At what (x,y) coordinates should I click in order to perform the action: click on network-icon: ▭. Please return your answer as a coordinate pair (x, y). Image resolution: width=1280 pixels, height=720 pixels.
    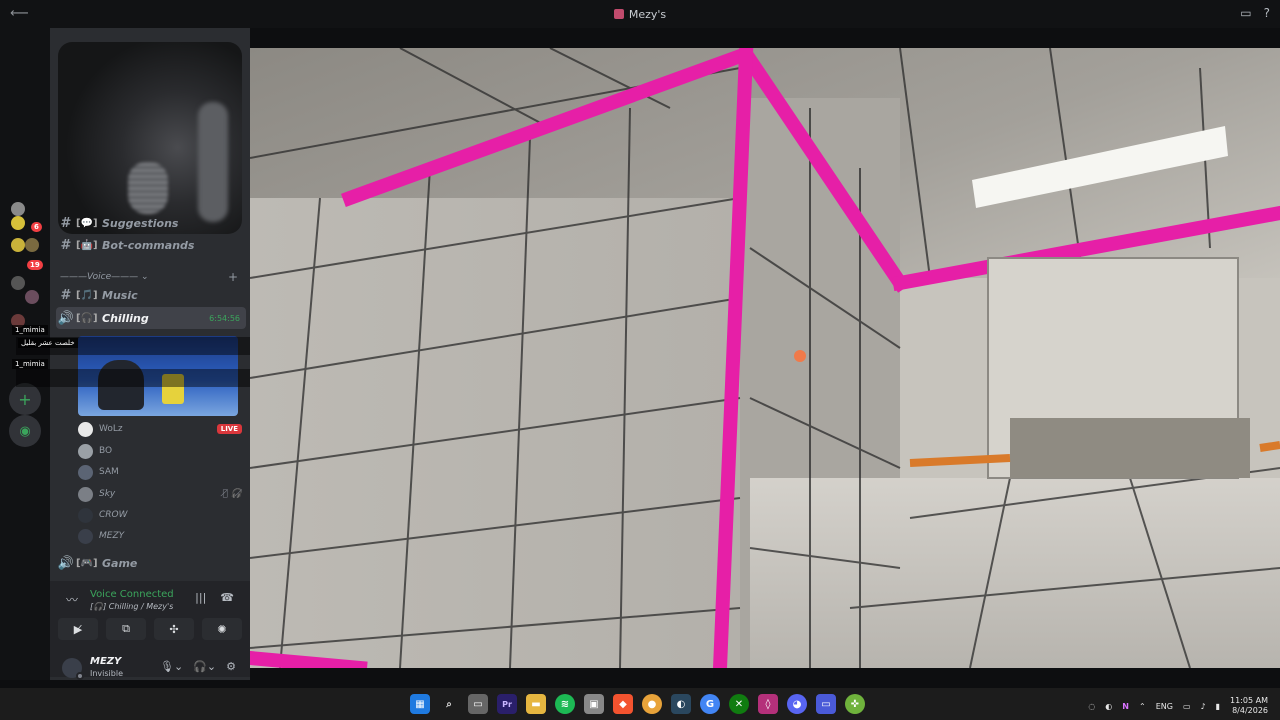
    Looking at the image, I should click on (1187, 706).